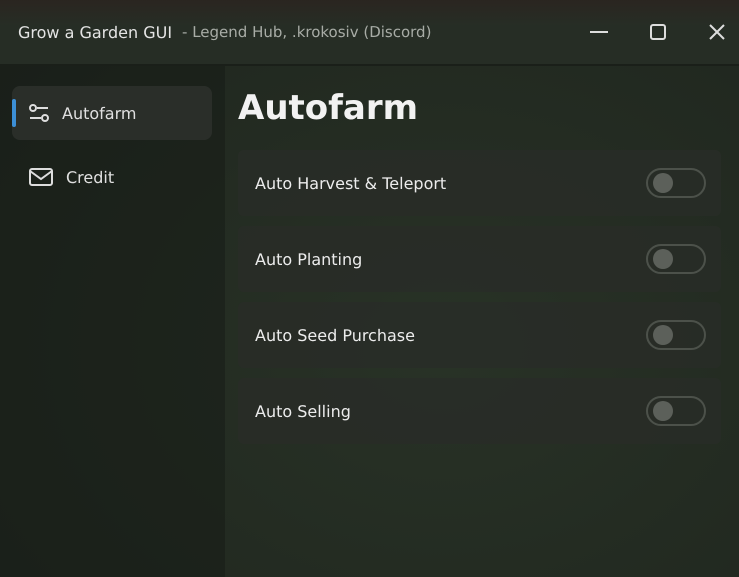  What do you see at coordinates (39, 113) in the screenshot?
I see `sliders-icon` at bounding box center [39, 113].